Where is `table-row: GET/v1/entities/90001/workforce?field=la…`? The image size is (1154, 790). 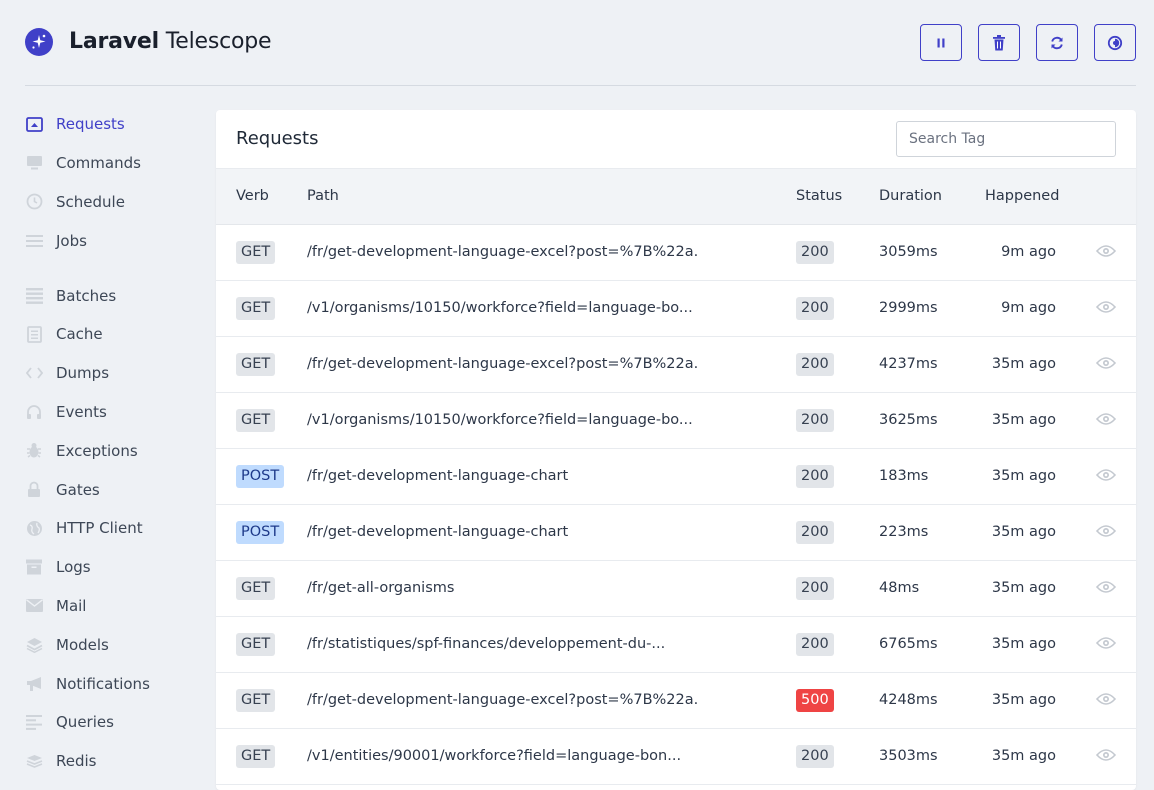
table-row: GET/v1/entities/90001/workforce?field=la… is located at coordinates (676, 757).